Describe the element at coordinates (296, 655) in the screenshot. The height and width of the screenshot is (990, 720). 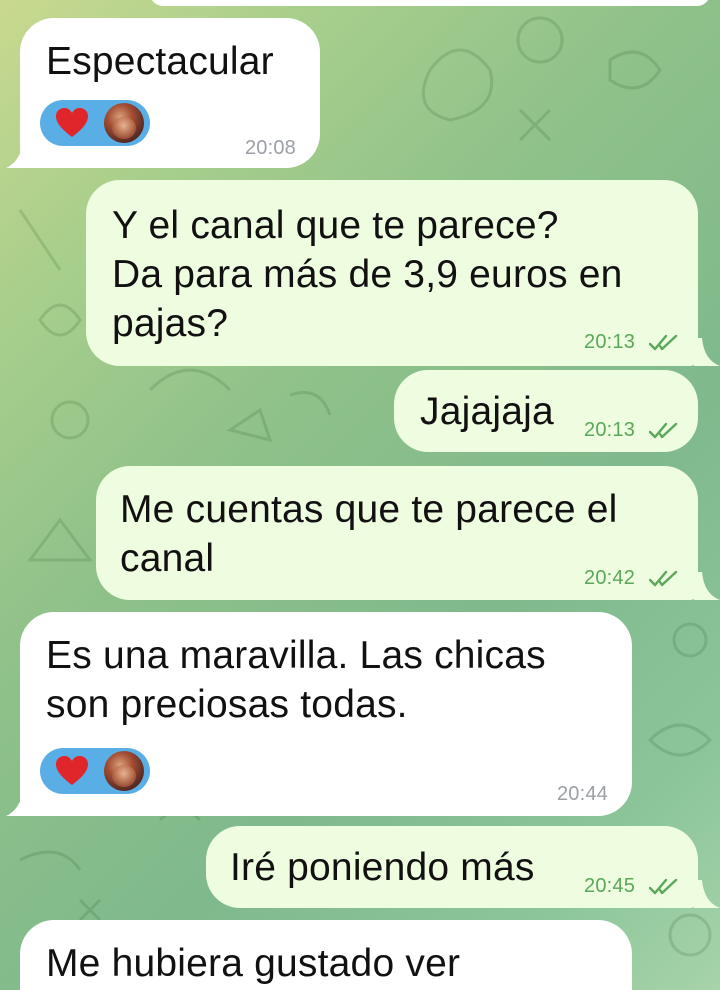
I see `message-text-line: Es una maravilla. Las chicas` at that location.